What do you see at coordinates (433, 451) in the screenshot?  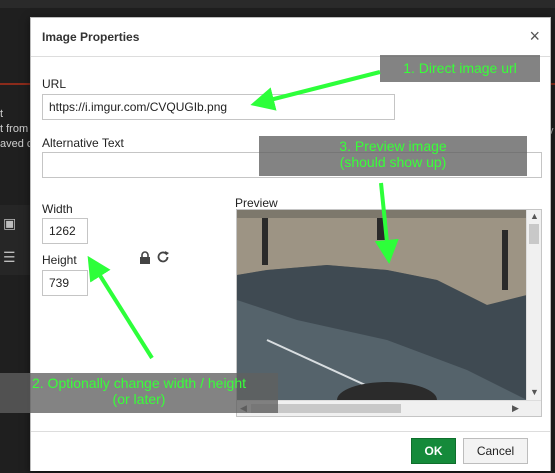 I see `ok-button: OK` at bounding box center [433, 451].